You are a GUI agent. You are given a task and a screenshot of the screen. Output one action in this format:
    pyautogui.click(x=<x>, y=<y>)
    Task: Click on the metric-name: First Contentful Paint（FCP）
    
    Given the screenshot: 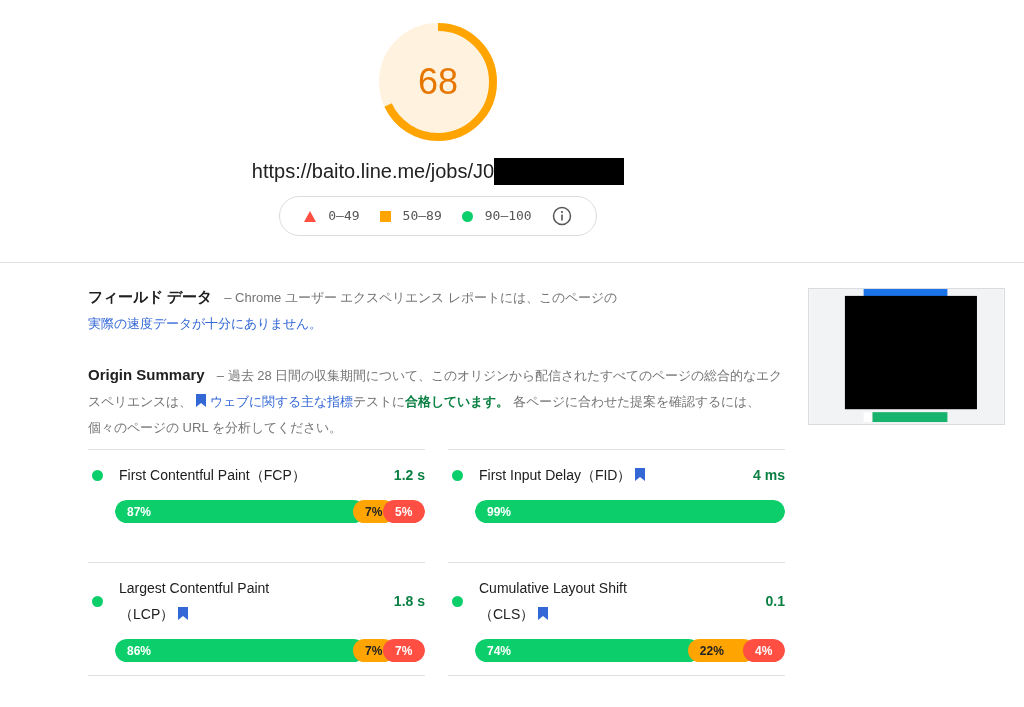 What is the action you would take?
    pyautogui.click(x=213, y=475)
    